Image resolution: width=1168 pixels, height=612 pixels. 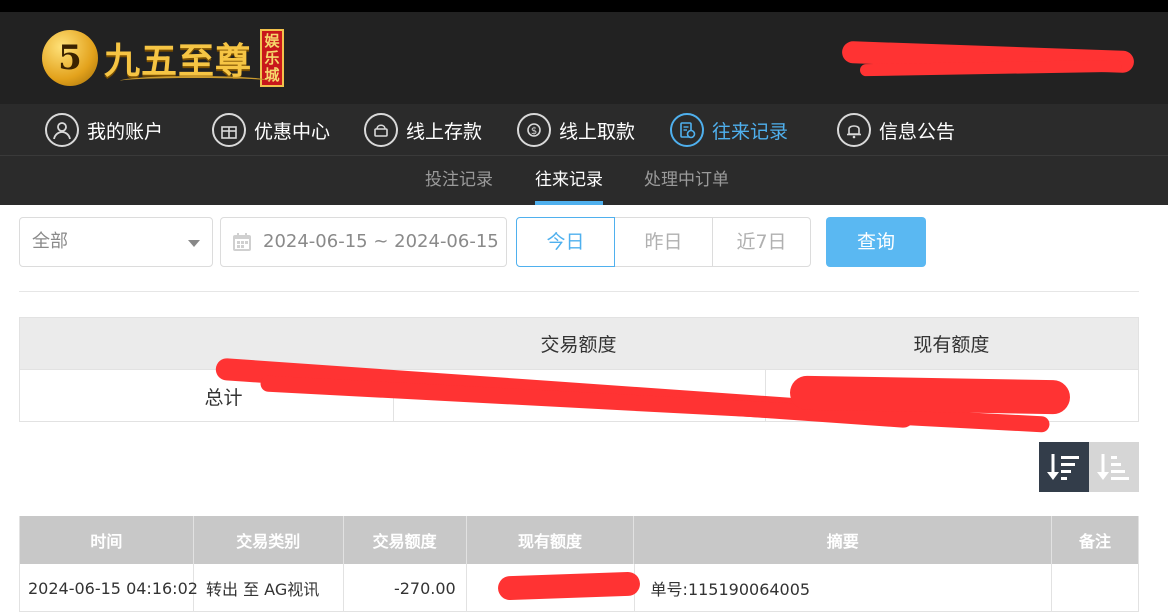 What do you see at coordinates (584, 6) in the screenshot?
I see `top-strip` at bounding box center [584, 6].